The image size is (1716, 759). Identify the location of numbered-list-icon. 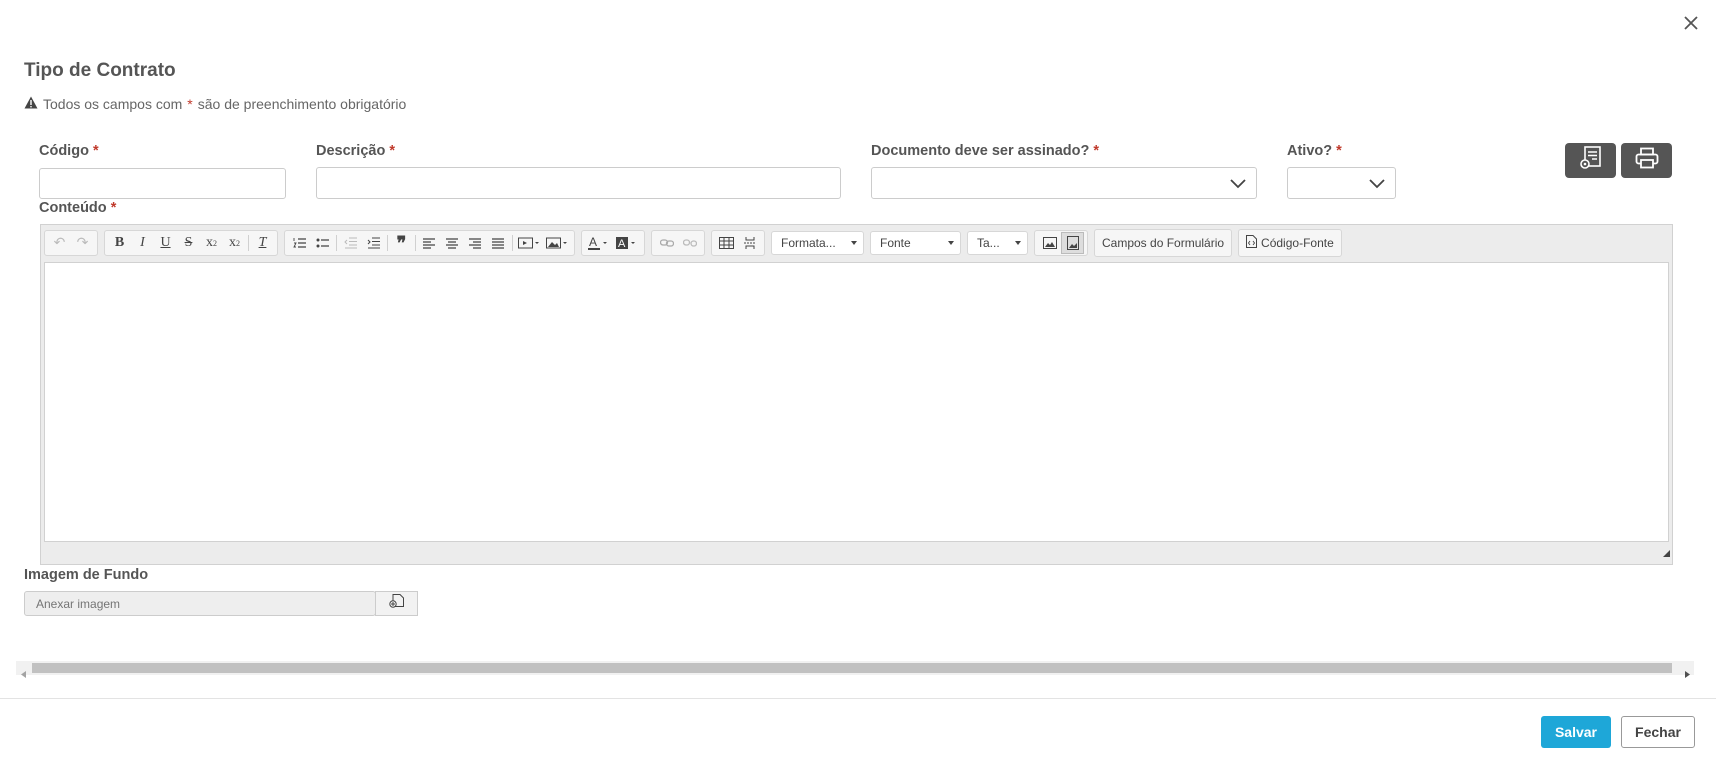
(299, 243).